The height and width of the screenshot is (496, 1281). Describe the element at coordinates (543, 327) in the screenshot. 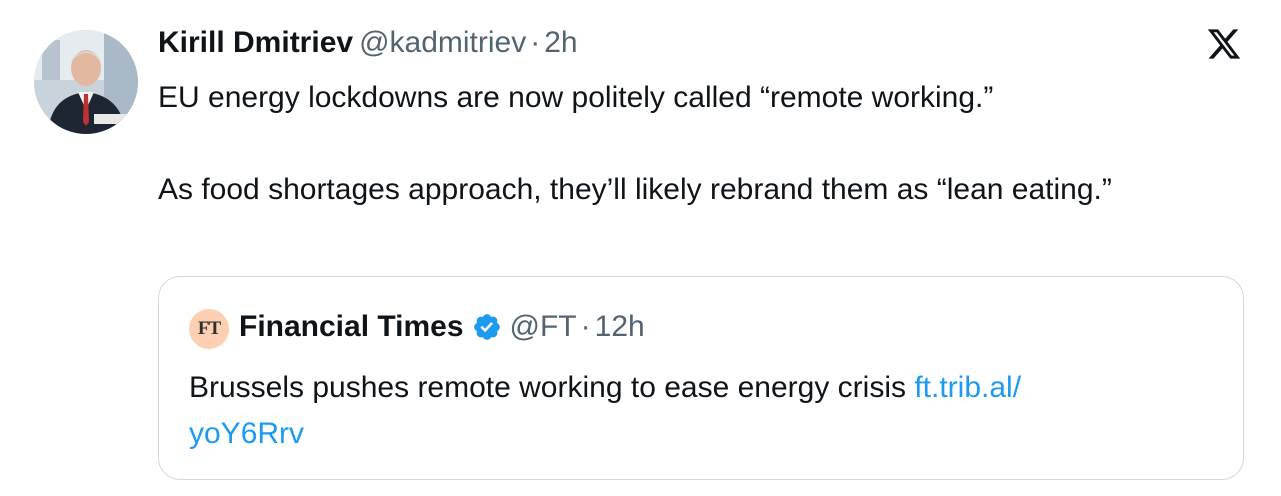

I see `quoted-author-handle: @FT` at that location.